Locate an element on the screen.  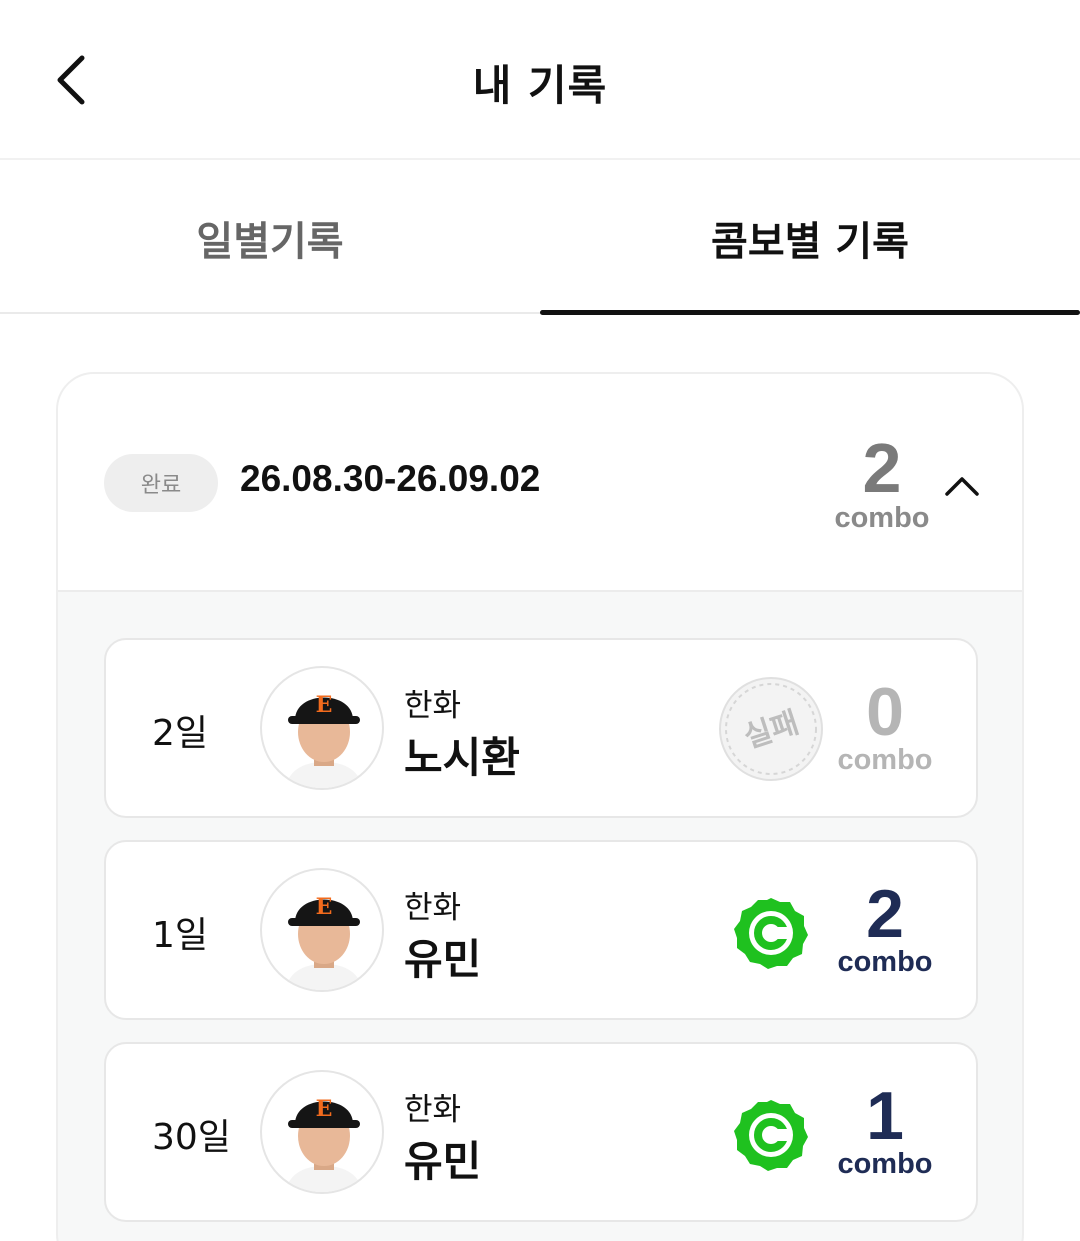
pick-day: 1일 is located at coordinates (180, 935).